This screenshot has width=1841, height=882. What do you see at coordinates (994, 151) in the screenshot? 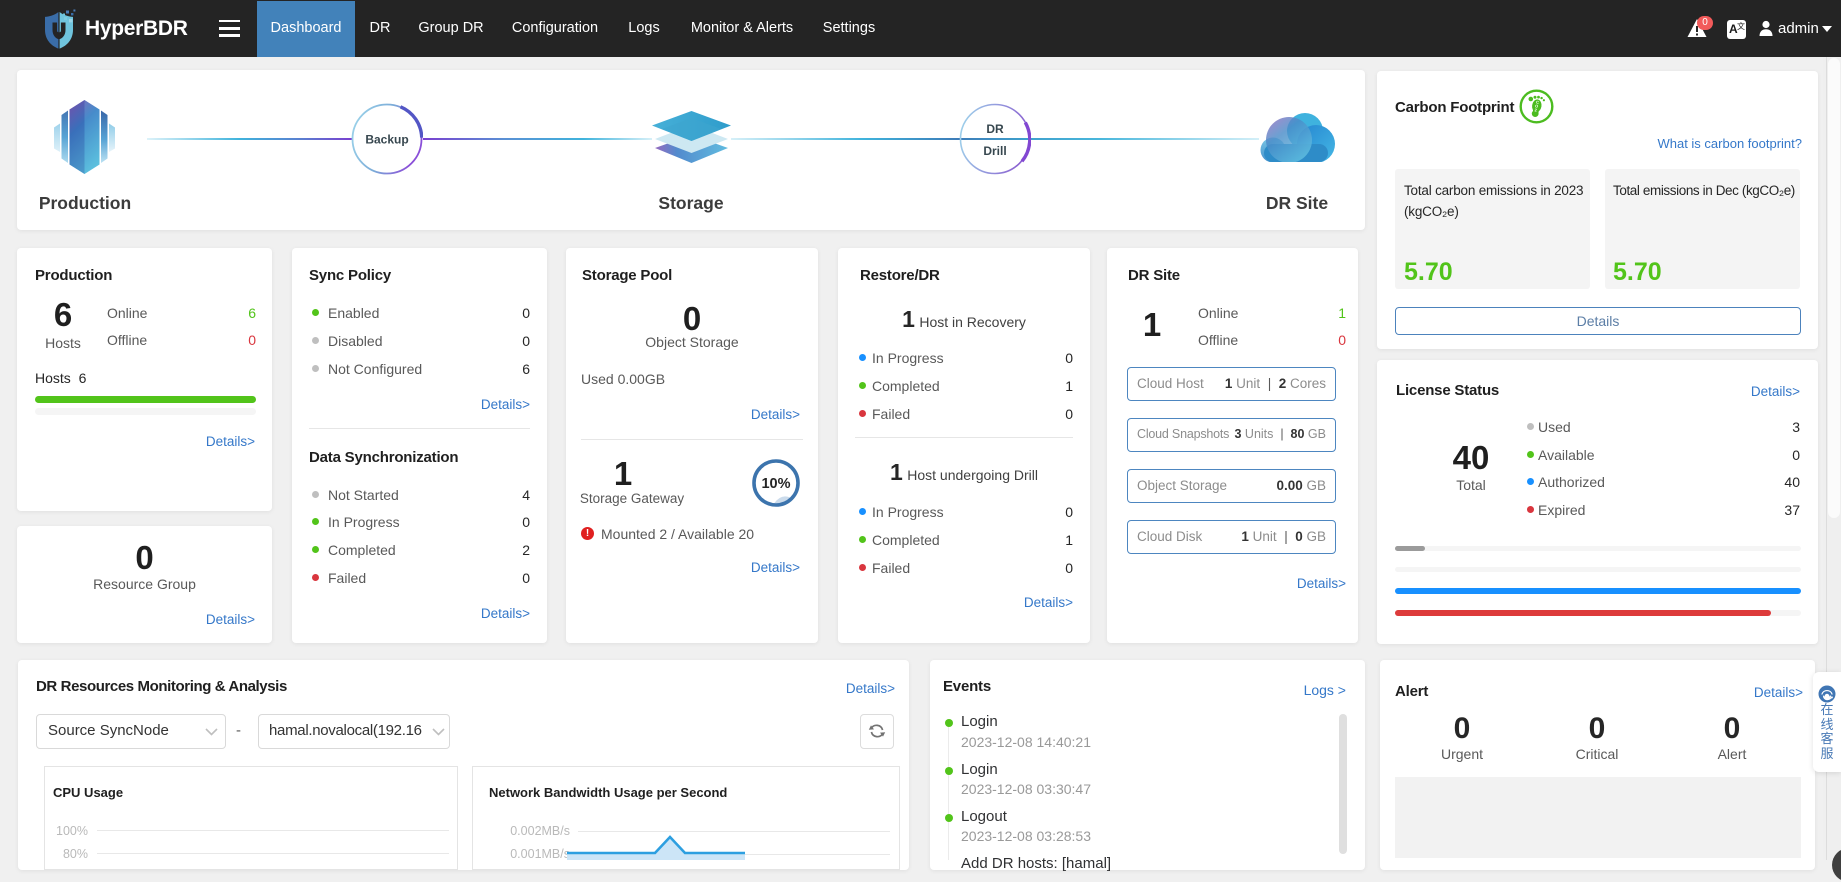
I see `svg-text: Drill` at bounding box center [994, 151].